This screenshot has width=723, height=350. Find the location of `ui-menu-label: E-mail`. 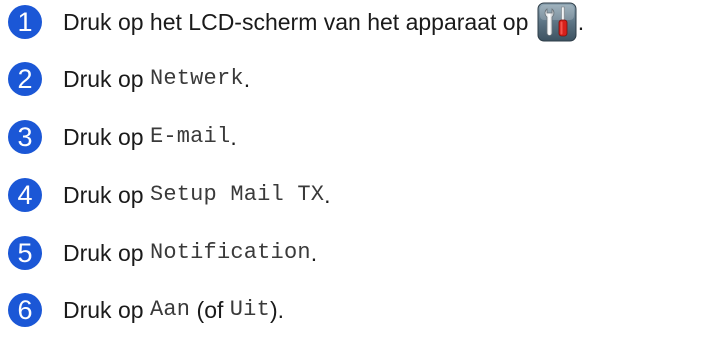

ui-menu-label: E-mail is located at coordinates (190, 136).